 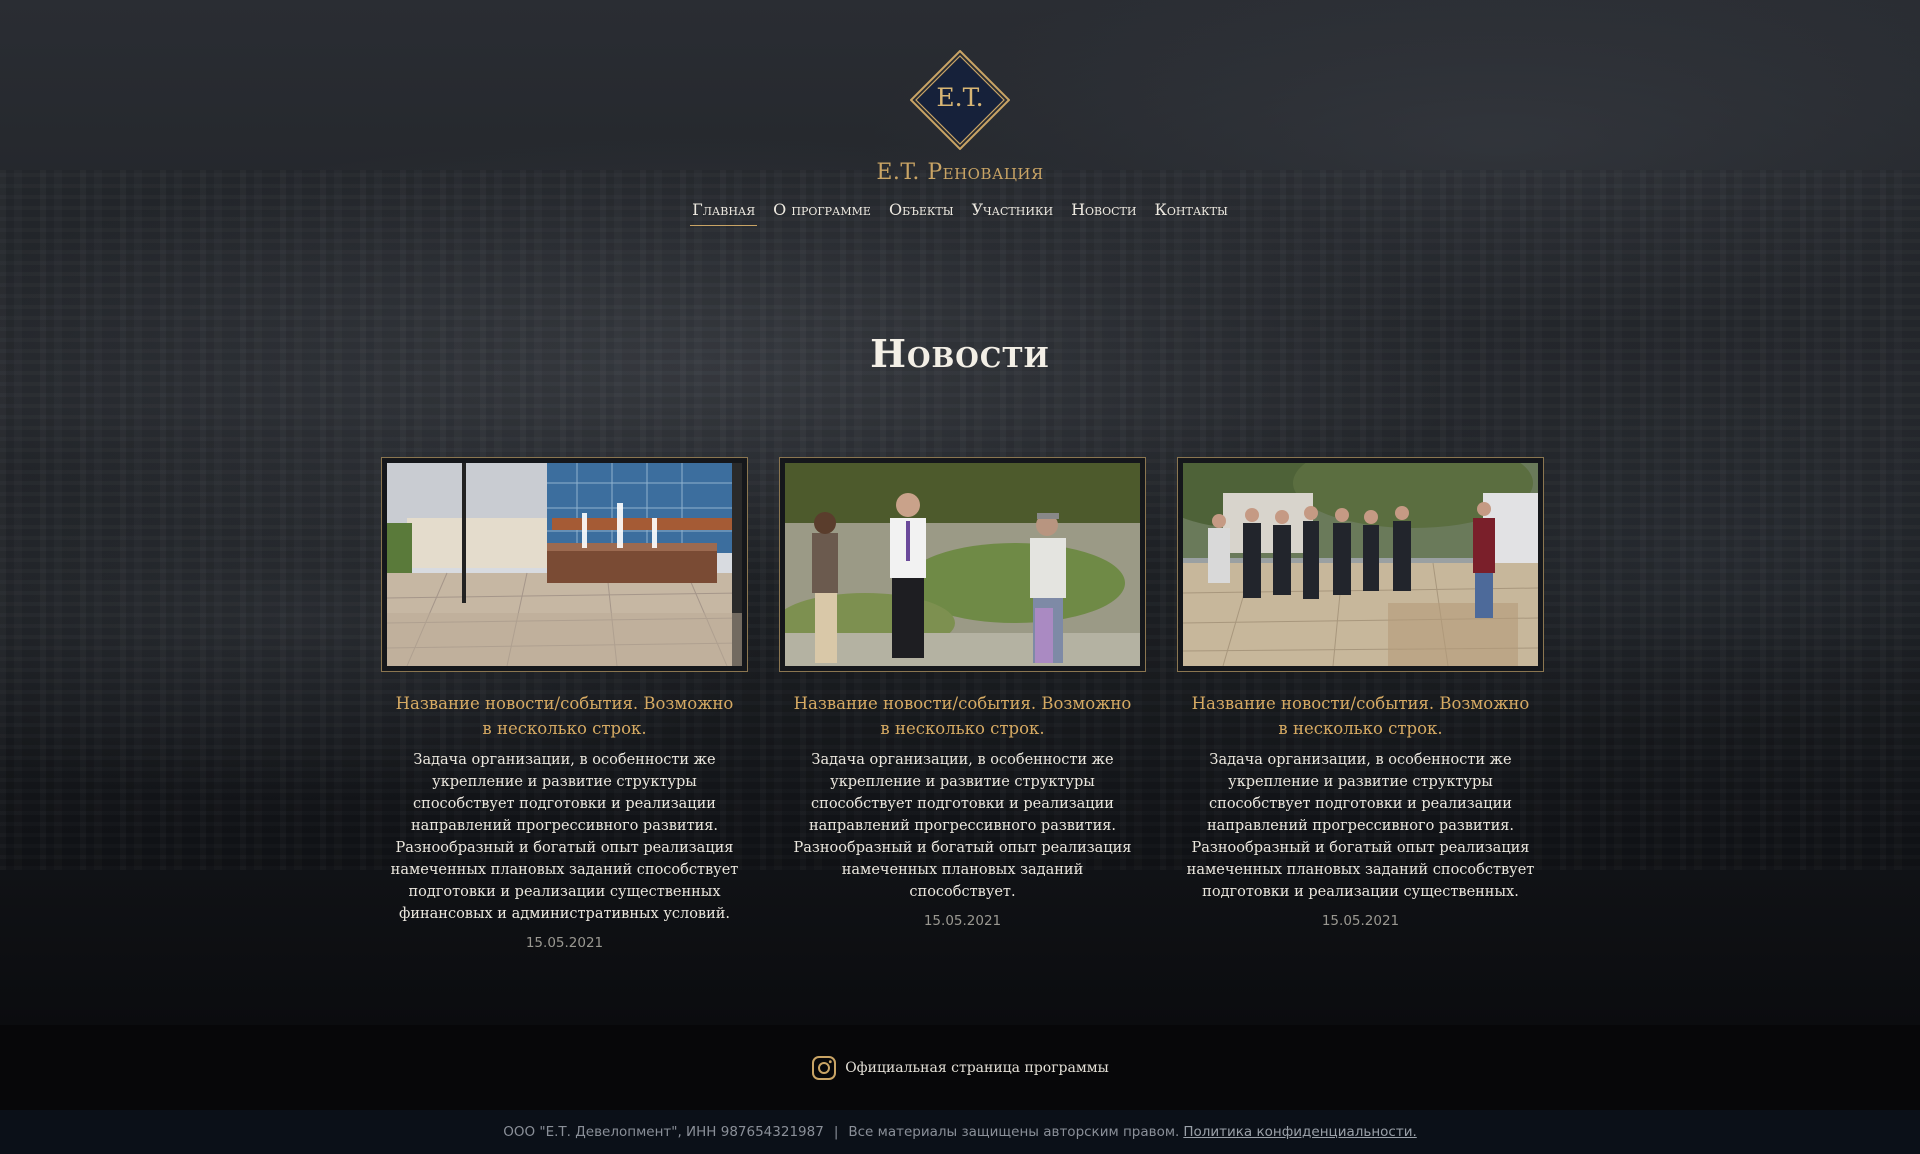 I want to click on news-image-garden-visit, so click(x=962, y=564).